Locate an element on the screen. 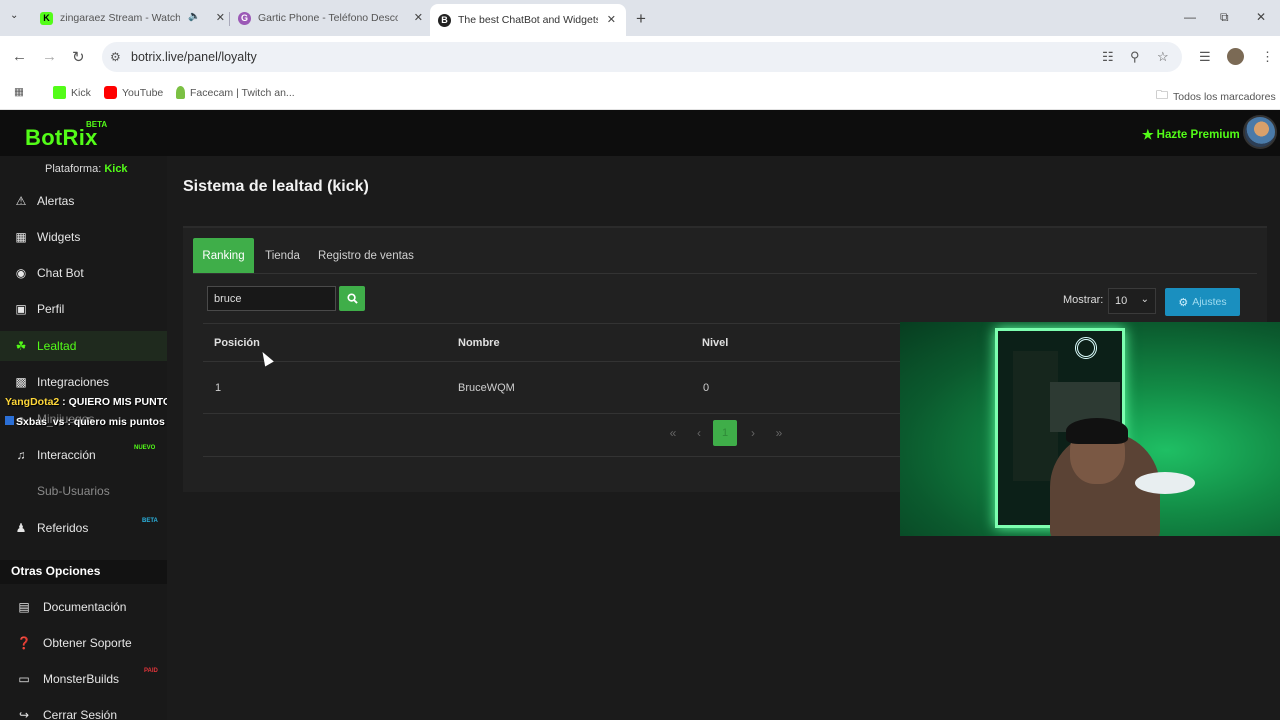 The height and width of the screenshot is (720, 1280). page-title: Sistema de lealtad (kick) is located at coordinates (276, 186).